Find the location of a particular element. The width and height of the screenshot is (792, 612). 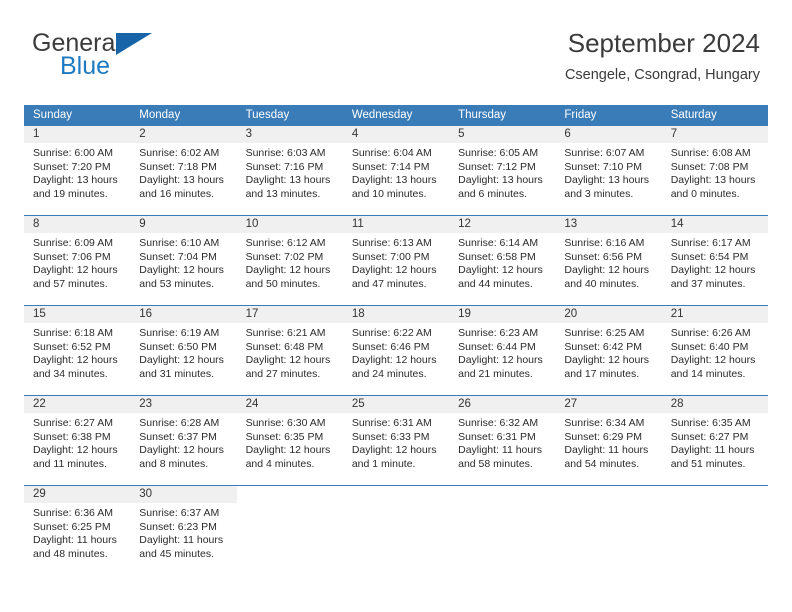

day-detail-line: Sunset: 7:10 PM is located at coordinates (603, 166).